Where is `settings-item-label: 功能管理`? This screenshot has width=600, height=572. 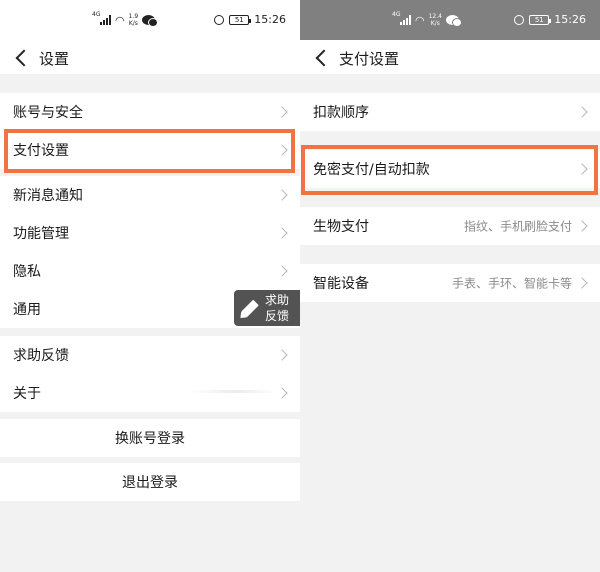 settings-item-label: 功能管理 is located at coordinates (41, 234).